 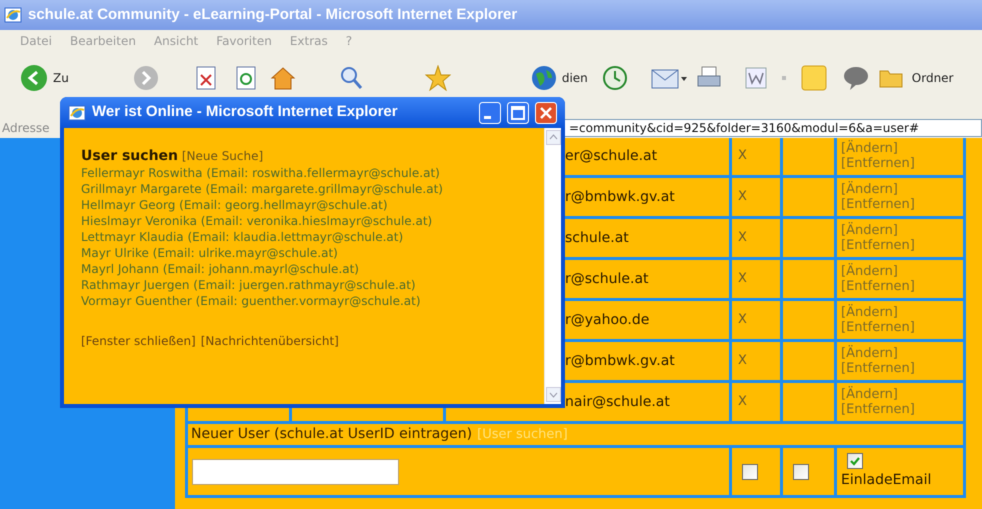 I want to click on menu-item: Favoriten, so click(x=244, y=41).